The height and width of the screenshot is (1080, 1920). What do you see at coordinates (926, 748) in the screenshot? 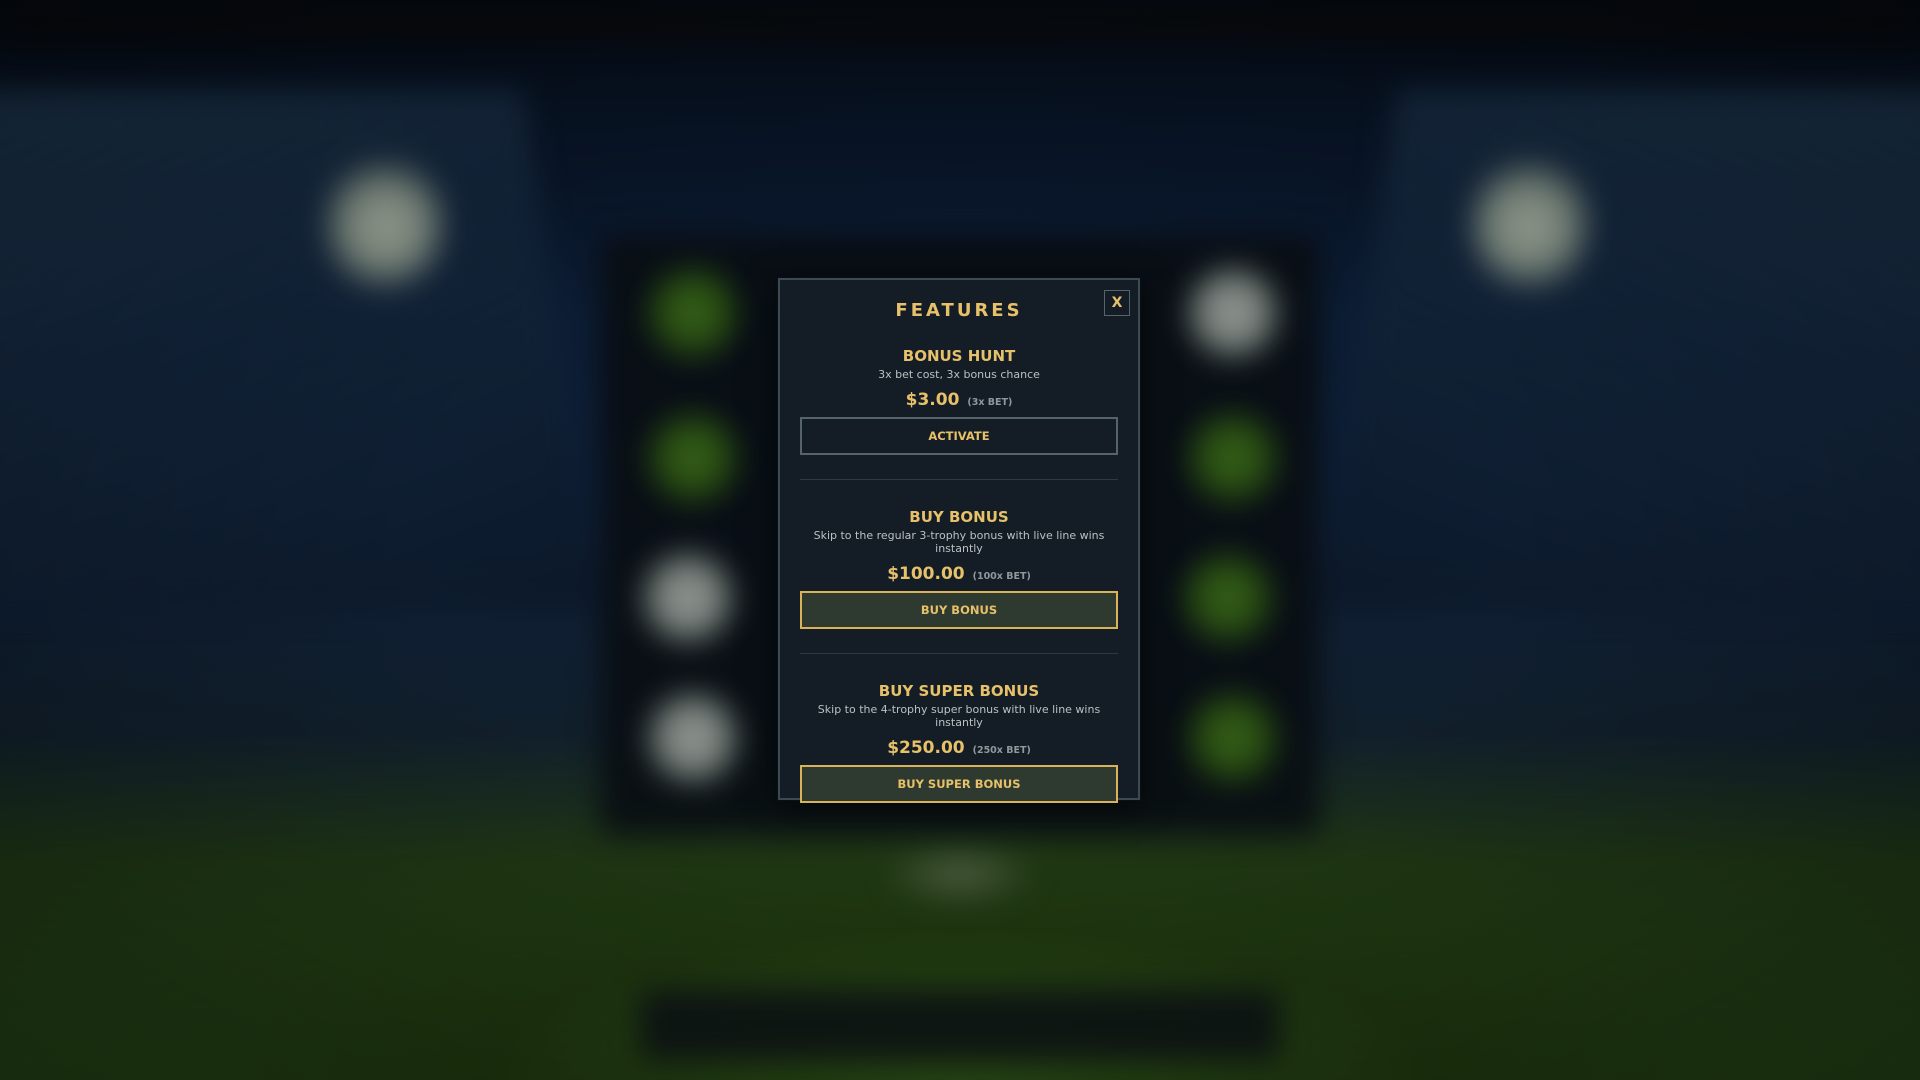
I see `feature-price: $250.00` at bounding box center [926, 748].